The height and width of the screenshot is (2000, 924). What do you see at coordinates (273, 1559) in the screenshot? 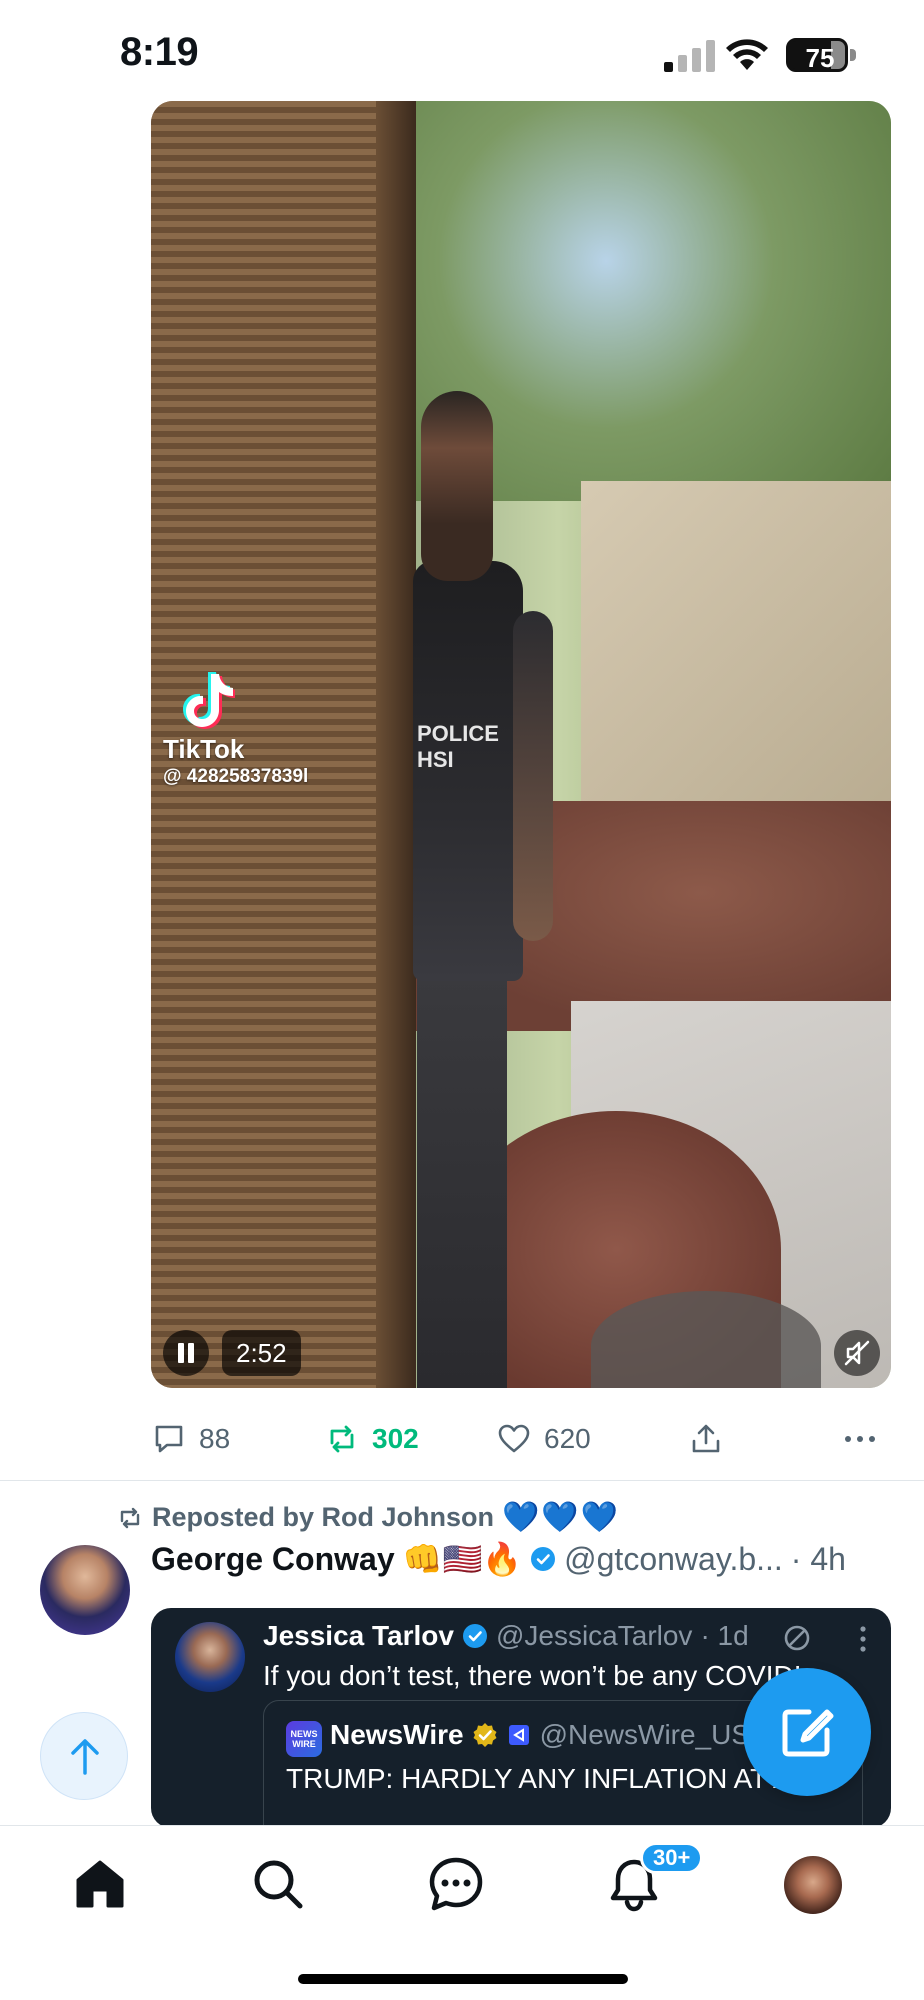
I see `author-name: George Conway` at bounding box center [273, 1559].